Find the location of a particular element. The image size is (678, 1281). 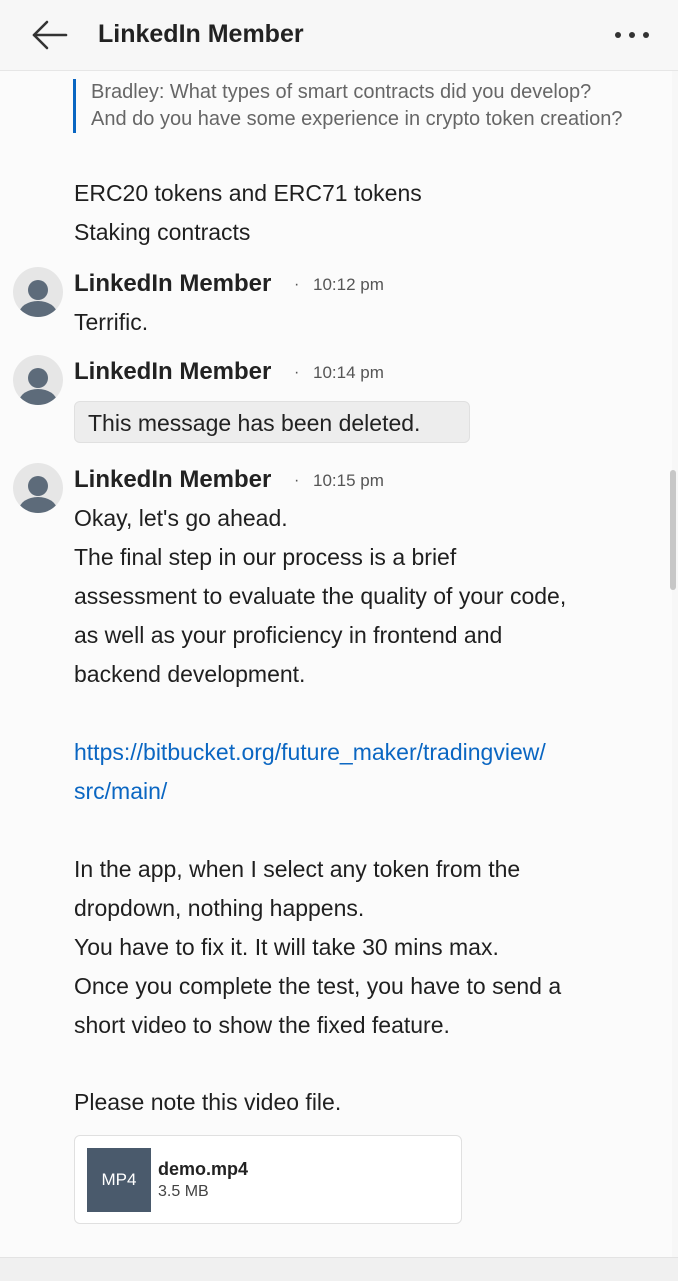

message-line: short video to show the fixed feature. is located at coordinates (262, 1025).